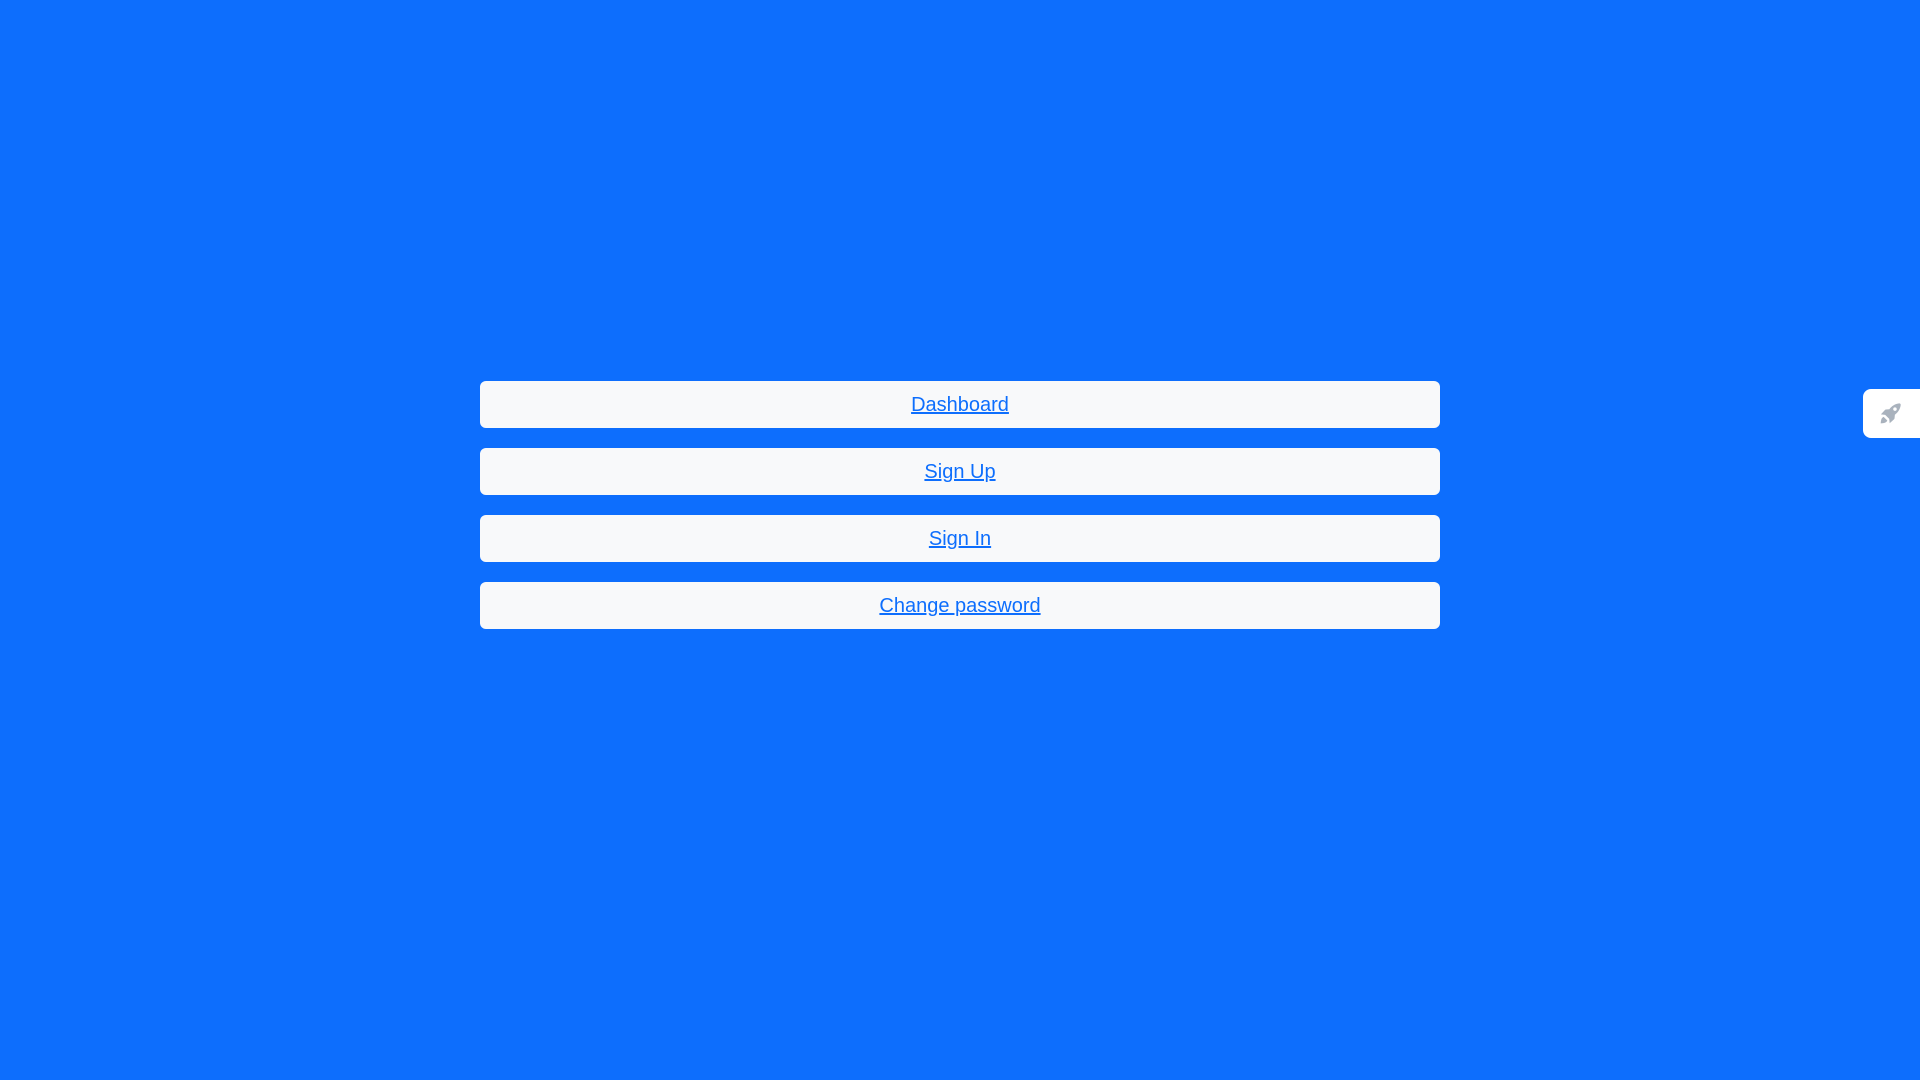  I want to click on sign-in-link: Sign In, so click(960, 539).